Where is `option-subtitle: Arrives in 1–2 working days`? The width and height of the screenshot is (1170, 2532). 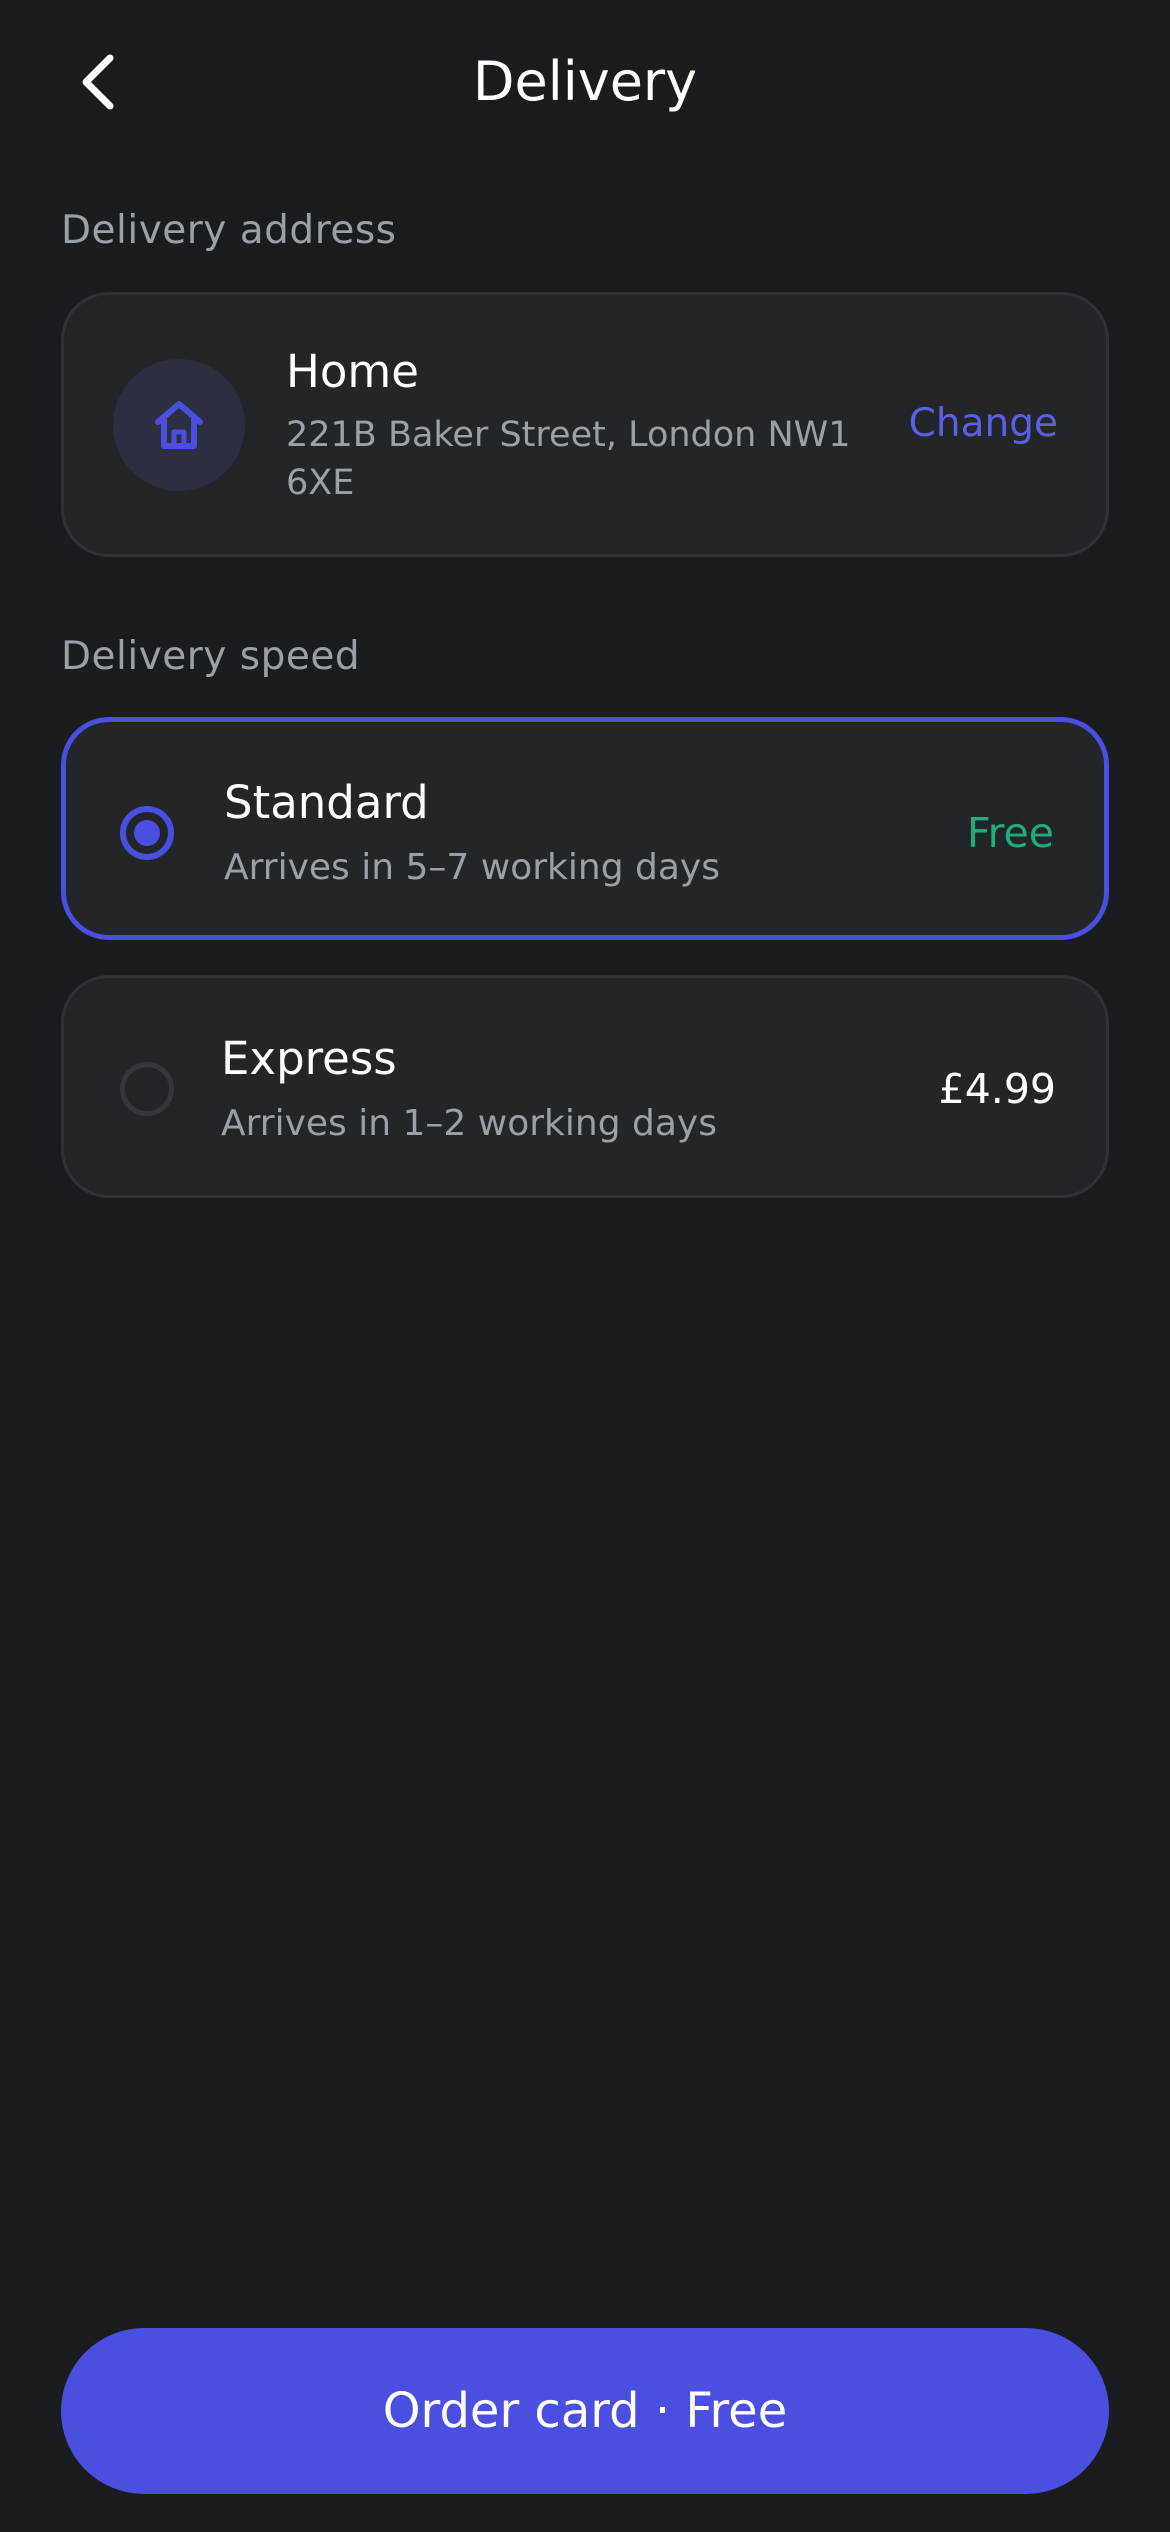 option-subtitle: Arrives in 1–2 working days is located at coordinates (469, 1123).